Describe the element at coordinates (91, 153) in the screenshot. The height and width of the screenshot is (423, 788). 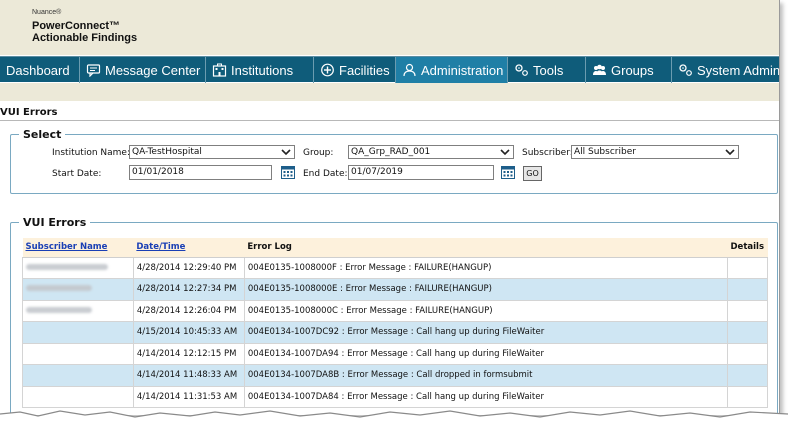
I see `institution-label: Institution Name:` at that location.